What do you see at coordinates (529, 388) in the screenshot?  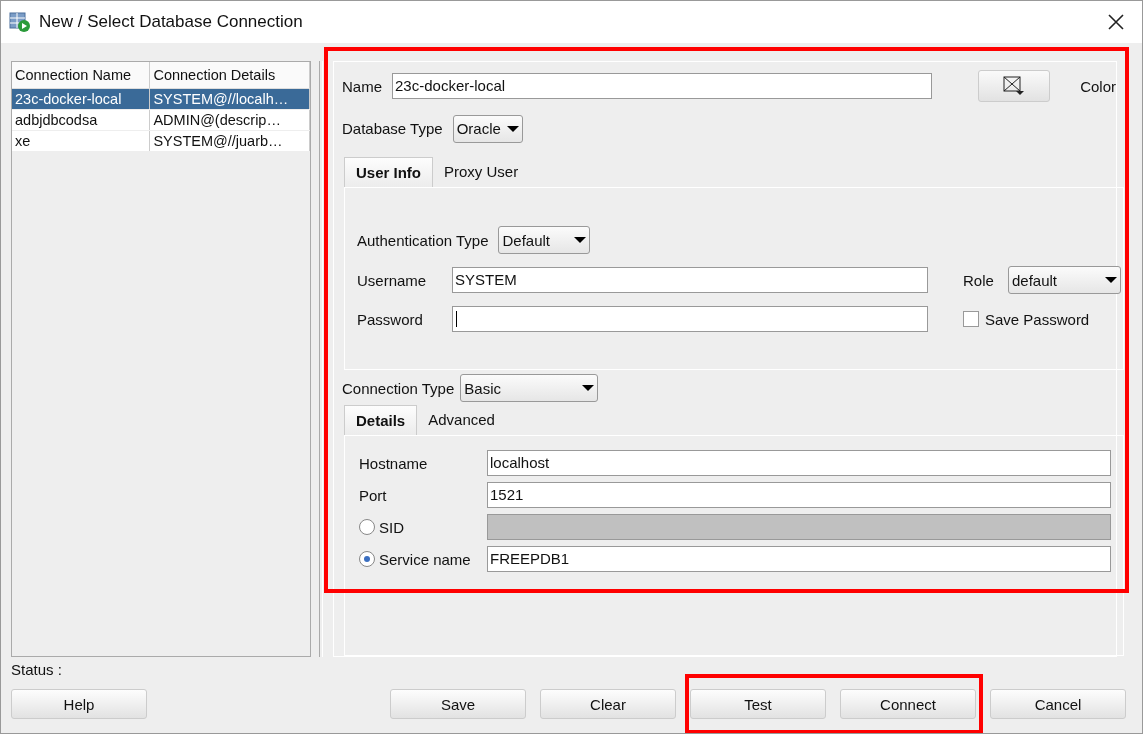 I see `connection-type-dropdown: Basic` at bounding box center [529, 388].